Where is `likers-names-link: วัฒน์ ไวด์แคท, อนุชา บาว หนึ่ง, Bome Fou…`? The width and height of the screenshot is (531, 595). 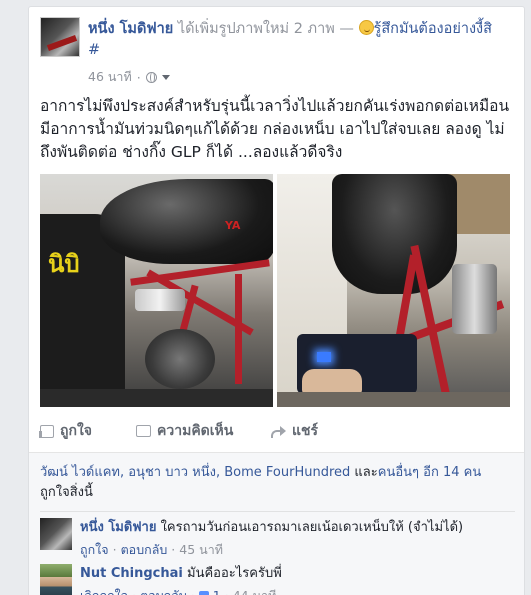 likers-names-link: วัฒน์ ไวด์แคท, อนุชา บาว หนึ่ง, Bome Fou… is located at coordinates (195, 472).